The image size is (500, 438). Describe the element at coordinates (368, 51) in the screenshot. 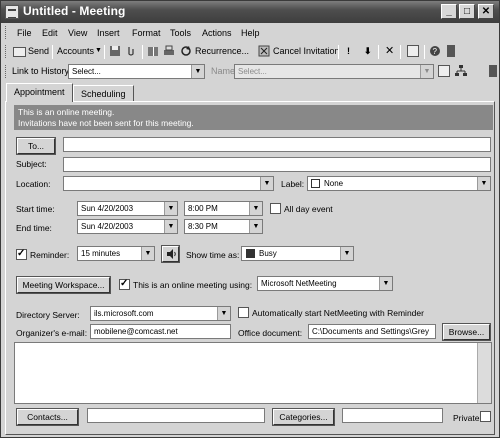

I see `importance-low-icon: ⬇` at that location.